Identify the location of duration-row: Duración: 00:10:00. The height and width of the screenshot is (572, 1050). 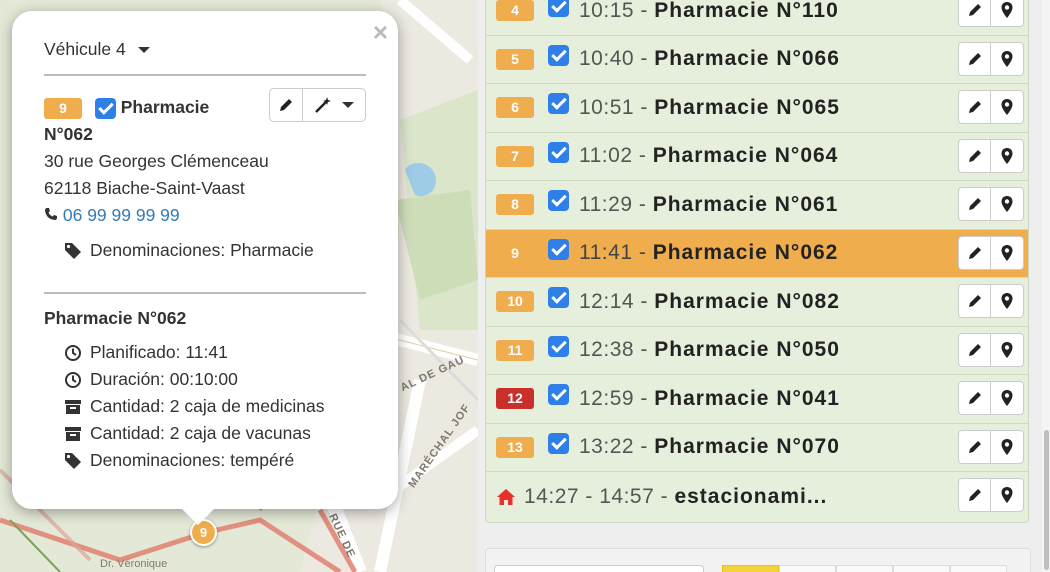
(205, 379).